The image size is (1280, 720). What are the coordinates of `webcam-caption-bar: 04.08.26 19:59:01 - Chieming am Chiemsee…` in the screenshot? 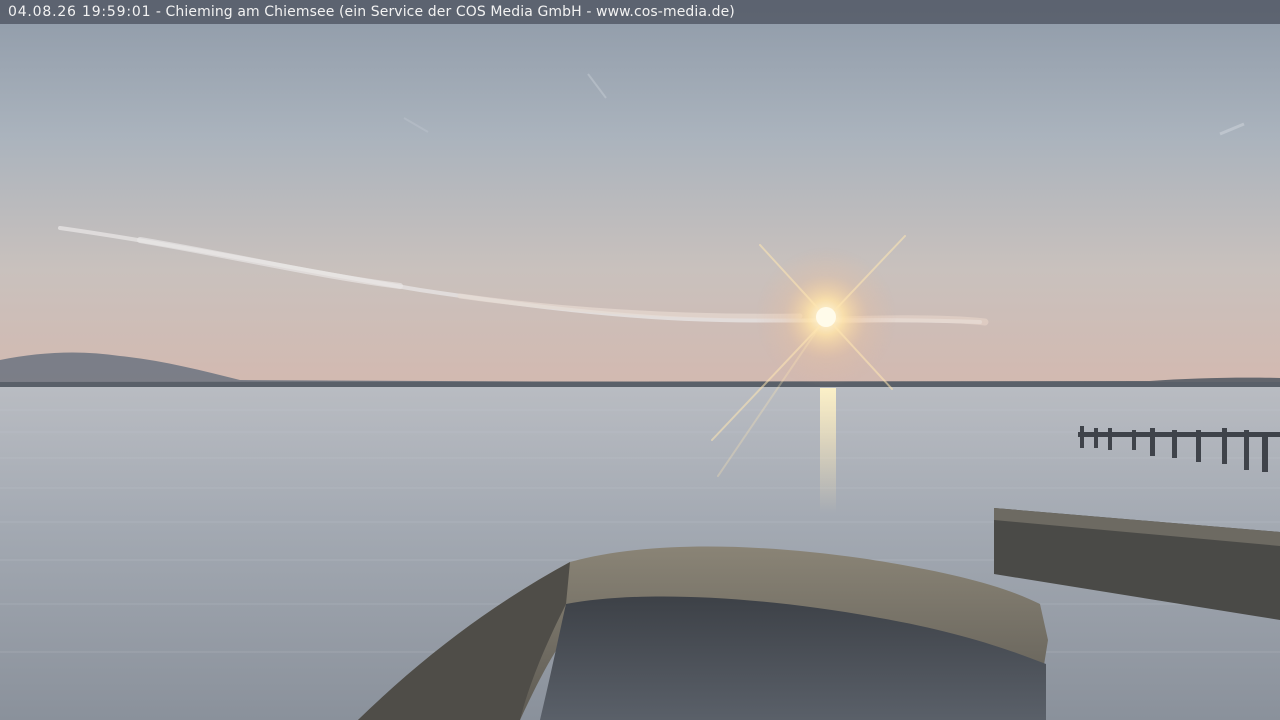 It's located at (640, 12).